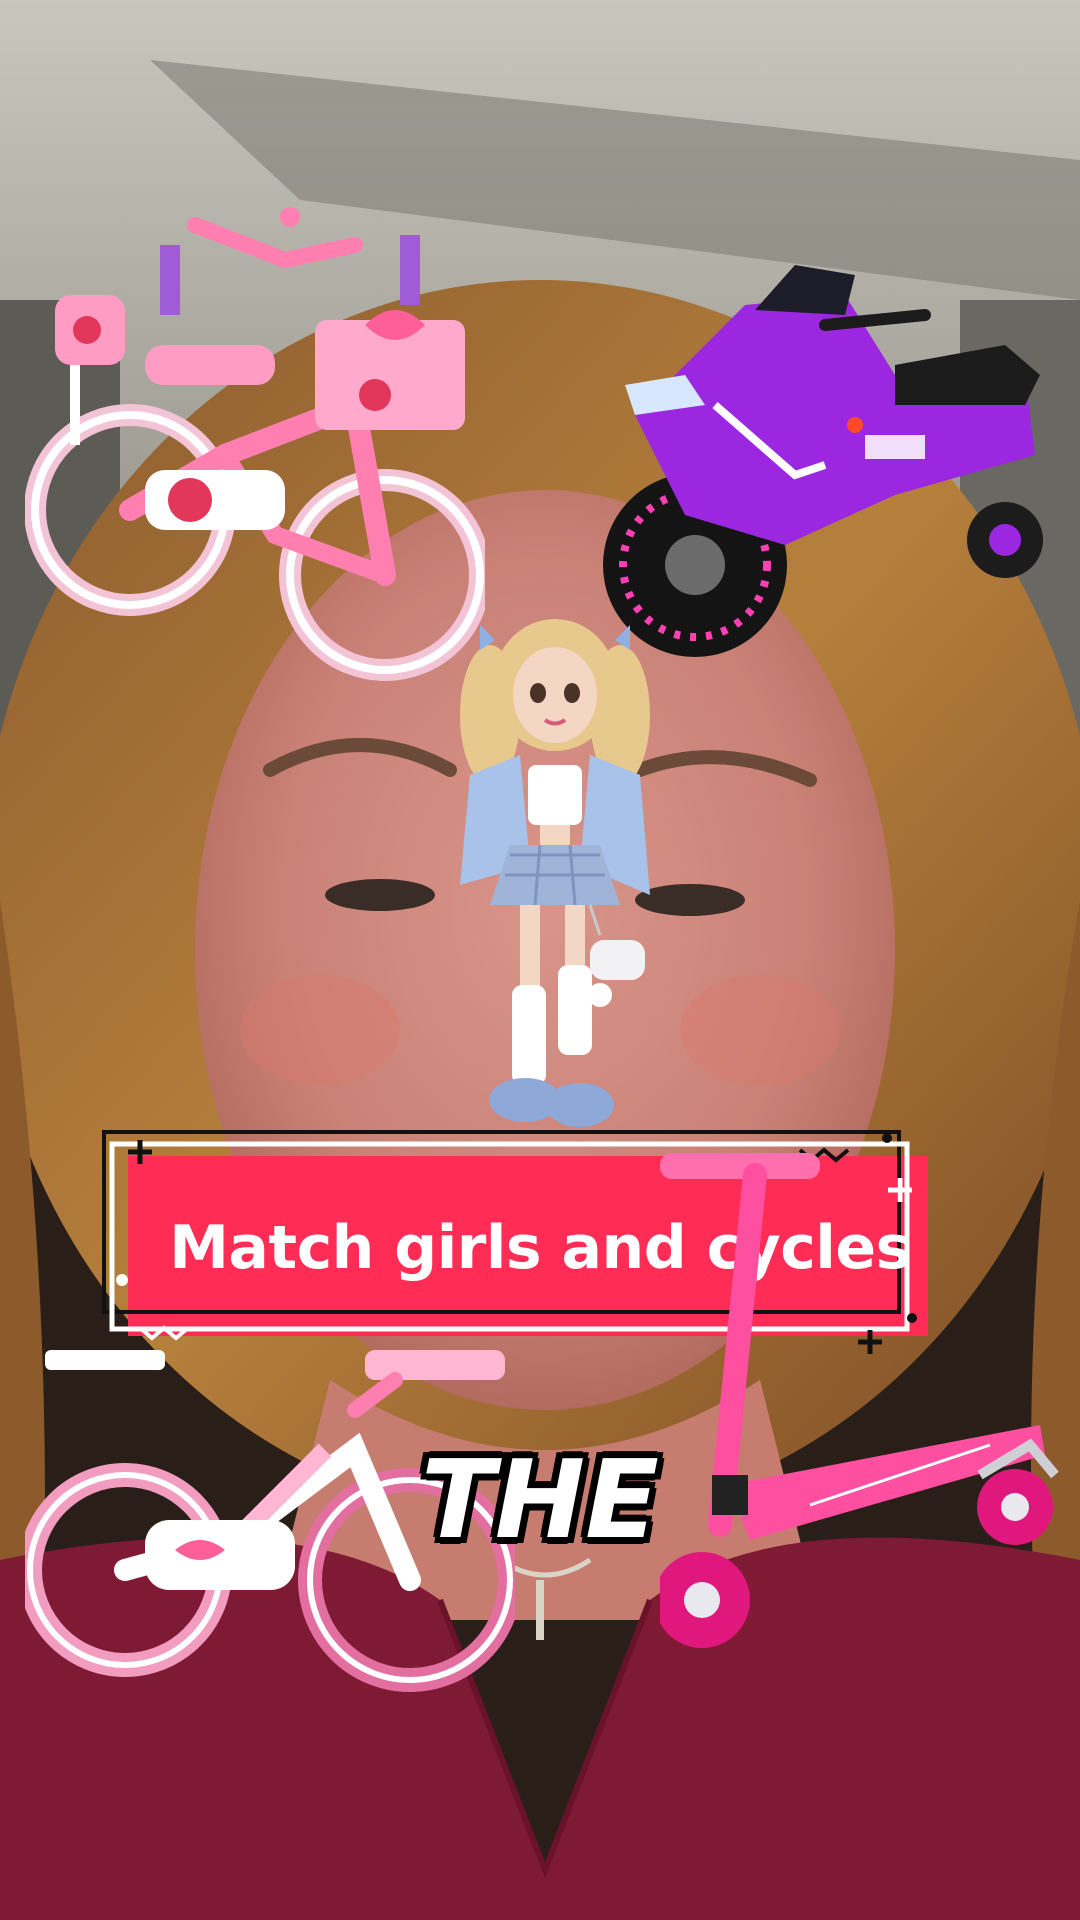  I want to click on pink-strawberry-bicycle-icon, so click(255, 444).